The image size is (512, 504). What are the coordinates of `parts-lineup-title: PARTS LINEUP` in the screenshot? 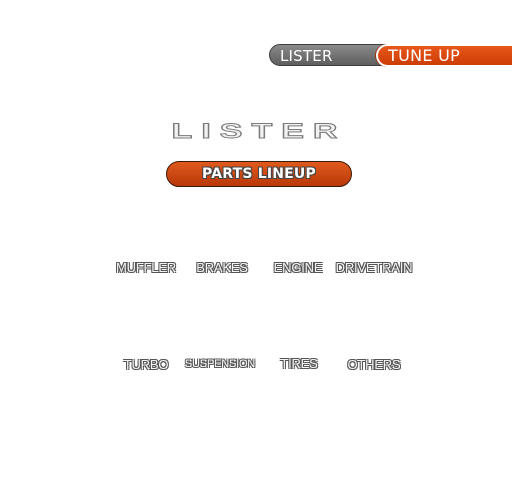 It's located at (259, 174).